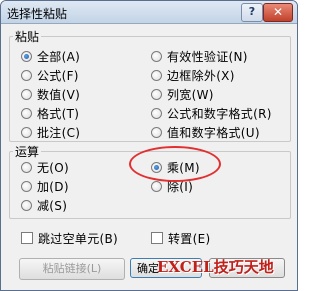 Image resolution: width=320 pixels, height=291 pixels. What do you see at coordinates (27, 151) in the screenshot?
I see `operation-group-label: 运算` at bounding box center [27, 151].